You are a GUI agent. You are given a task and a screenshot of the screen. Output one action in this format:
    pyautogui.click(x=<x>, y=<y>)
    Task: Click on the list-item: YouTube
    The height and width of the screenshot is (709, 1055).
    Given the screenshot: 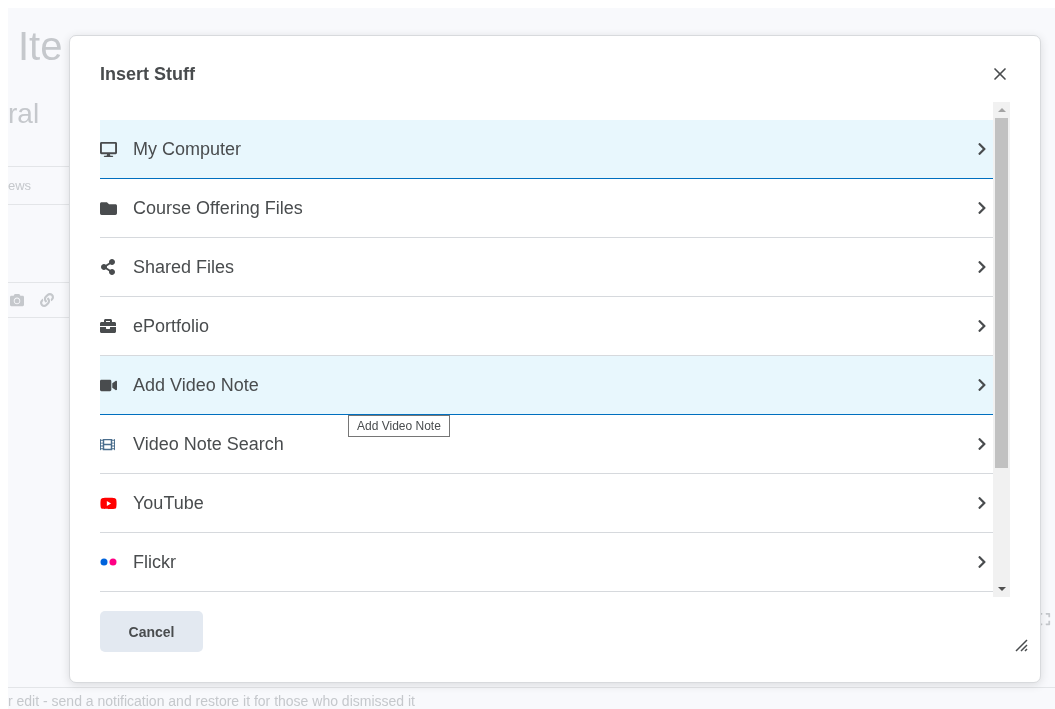 What is the action you would take?
    pyautogui.click(x=546, y=503)
    